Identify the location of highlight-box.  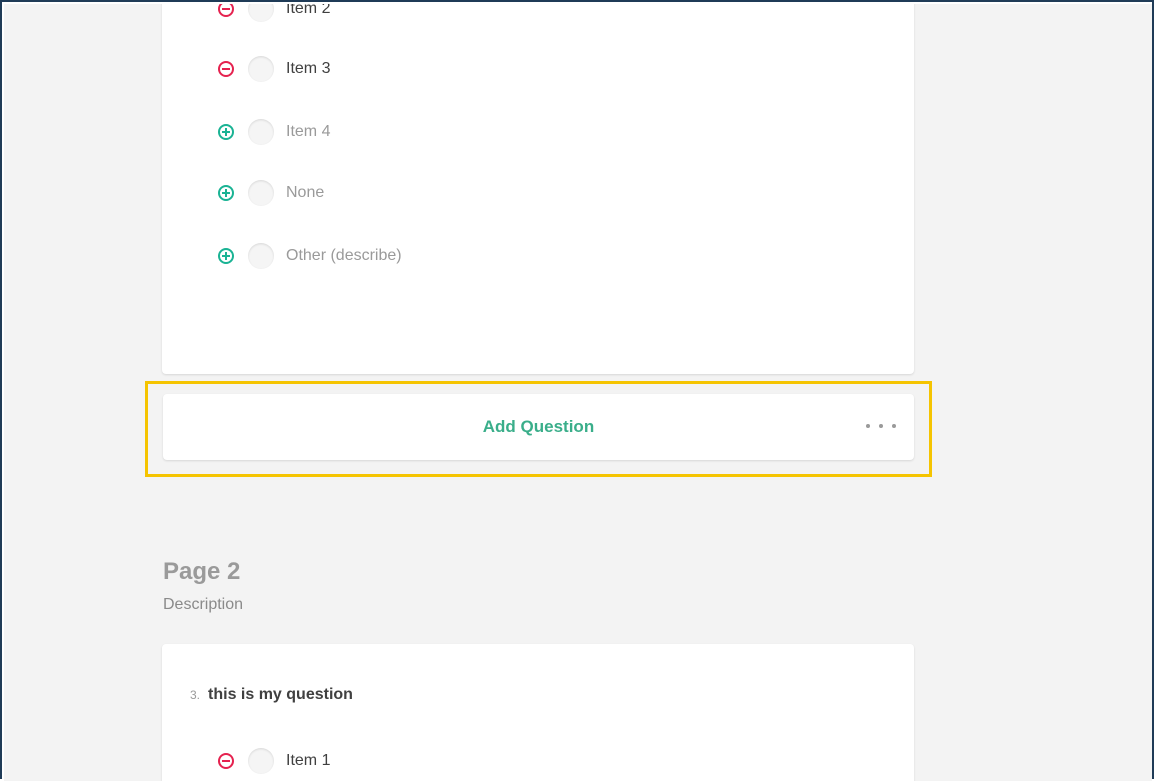
(538, 429).